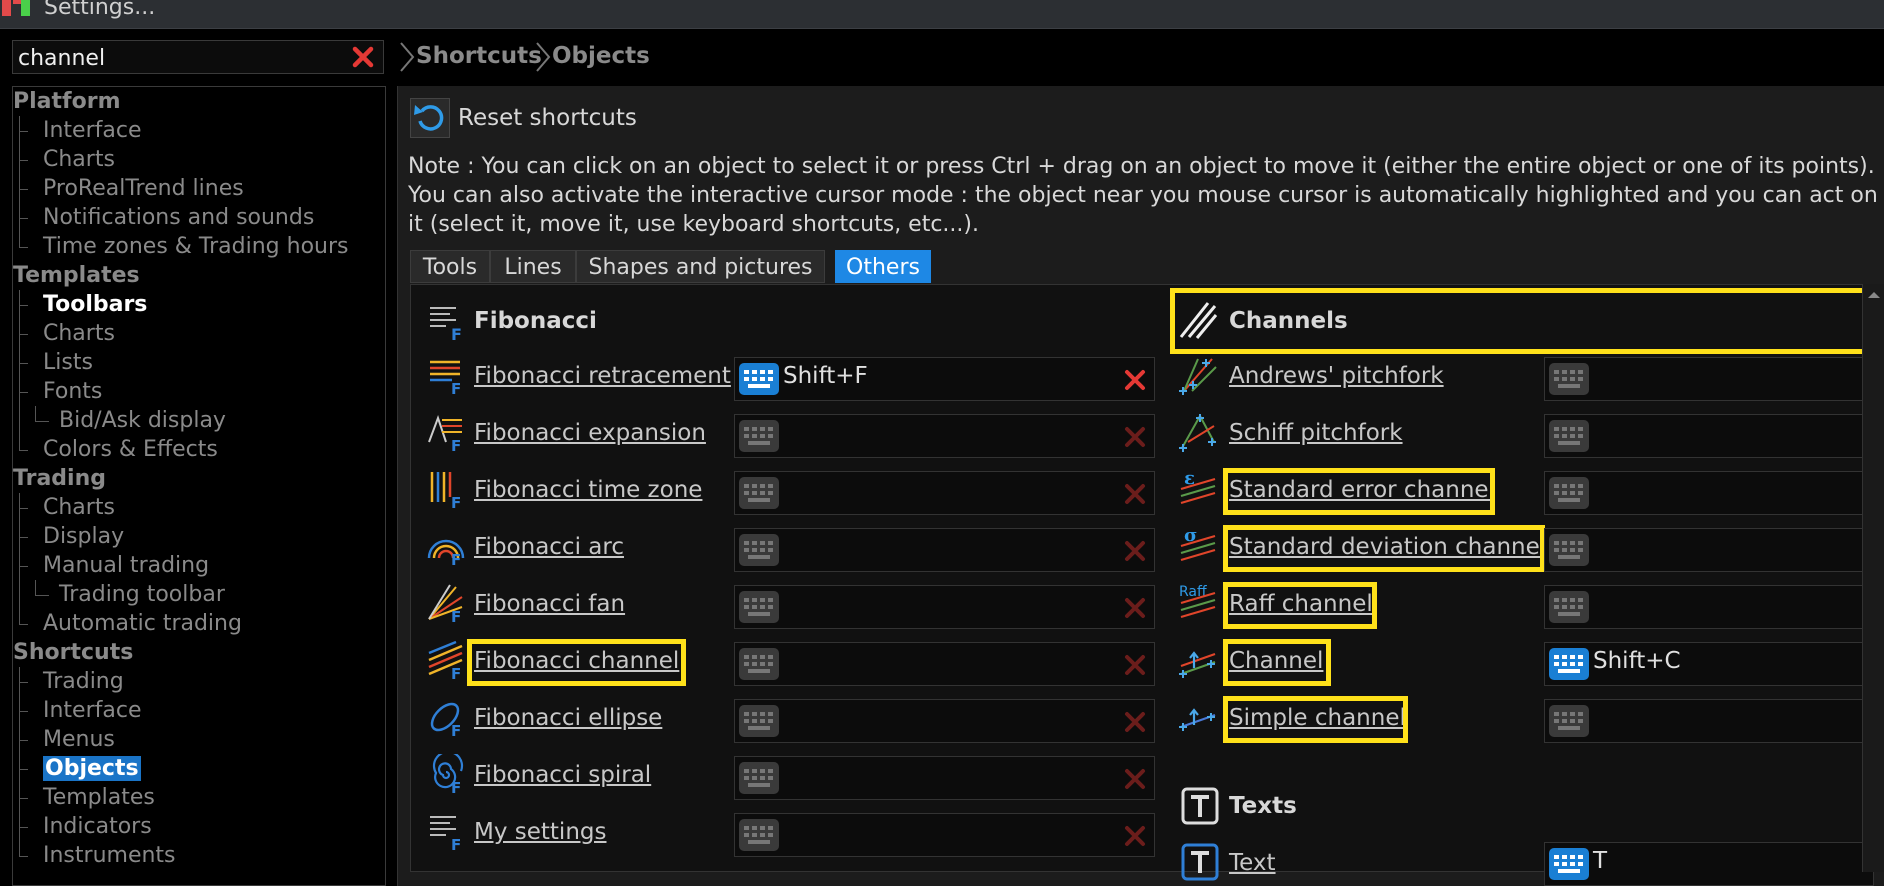  What do you see at coordinates (944, 379) in the screenshot?
I see `shortcut-field-fibonacci-retracement: Shift+F` at bounding box center [944, 379].